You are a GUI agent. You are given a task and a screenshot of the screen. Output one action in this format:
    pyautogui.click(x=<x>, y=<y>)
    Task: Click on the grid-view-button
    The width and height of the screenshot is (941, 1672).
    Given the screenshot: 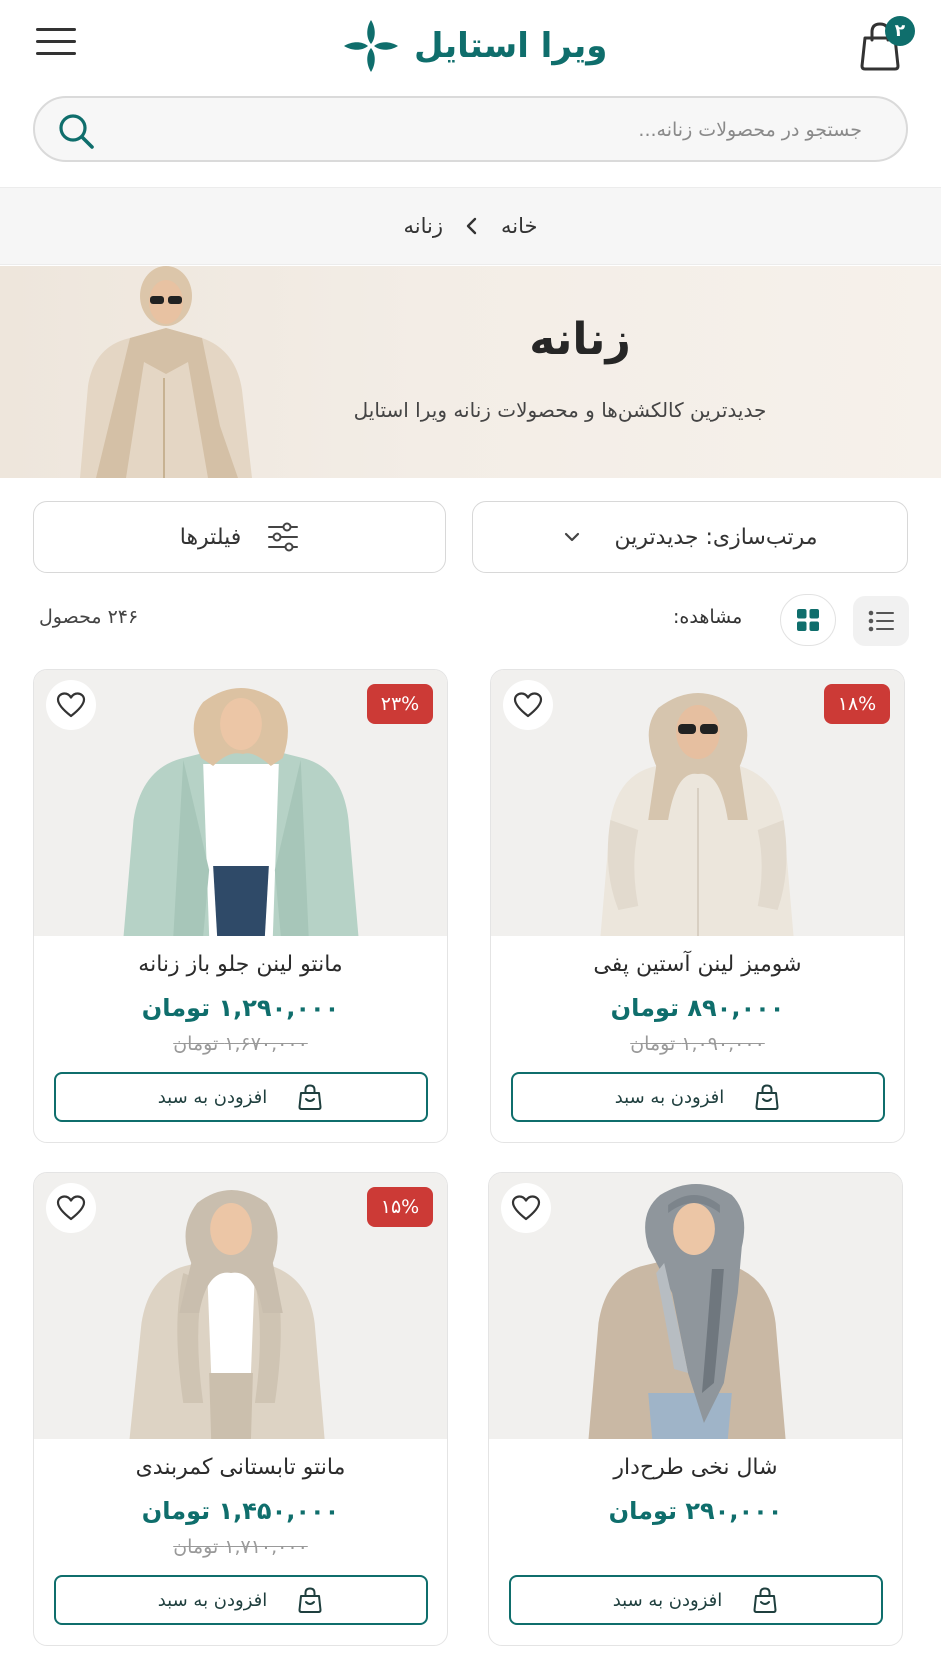 What is the action you would take?
    pyautogui.click(x=808, y=620)
    